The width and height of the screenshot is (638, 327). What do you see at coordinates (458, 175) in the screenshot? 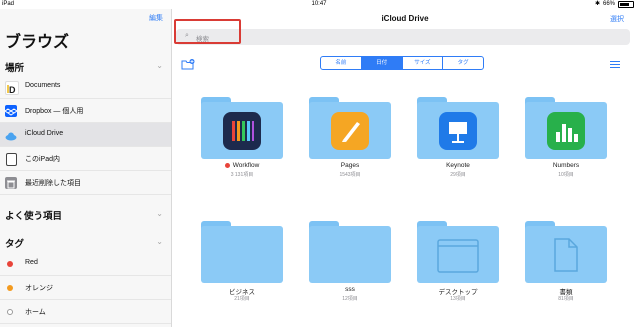
I see `folder-count: 29項目` at bounding box center [458, 175].